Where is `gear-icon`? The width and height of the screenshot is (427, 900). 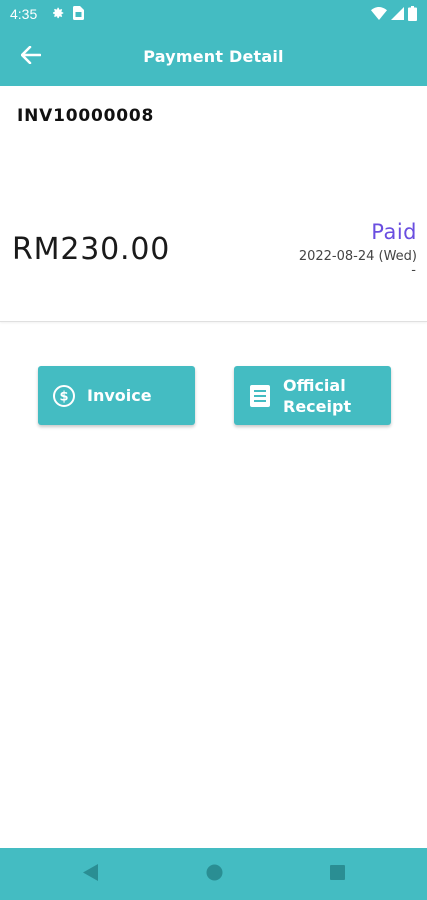 gear-icon is located at coordinates (58, 14).